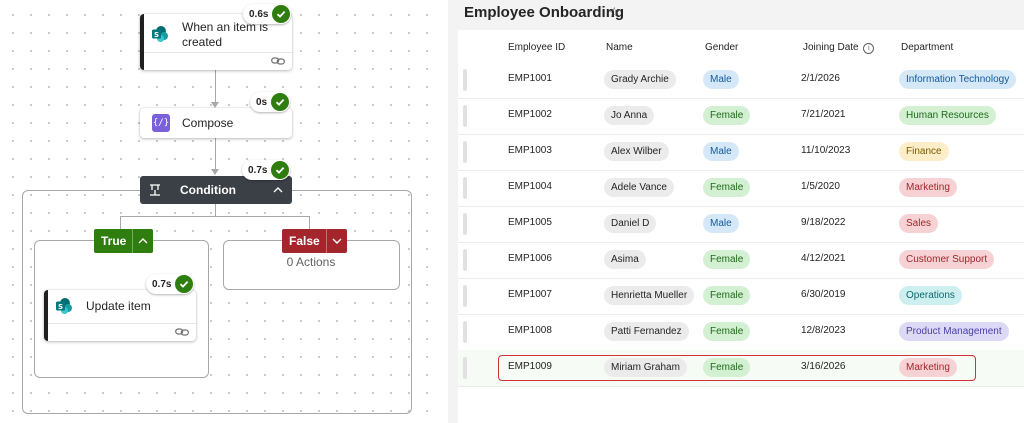 This screenshot has width=1024, height=423. What do you see at coordinates (258, 170) in the screenshot?
I see `condition-duration: 0.7s` at bounding box center [258, 170].